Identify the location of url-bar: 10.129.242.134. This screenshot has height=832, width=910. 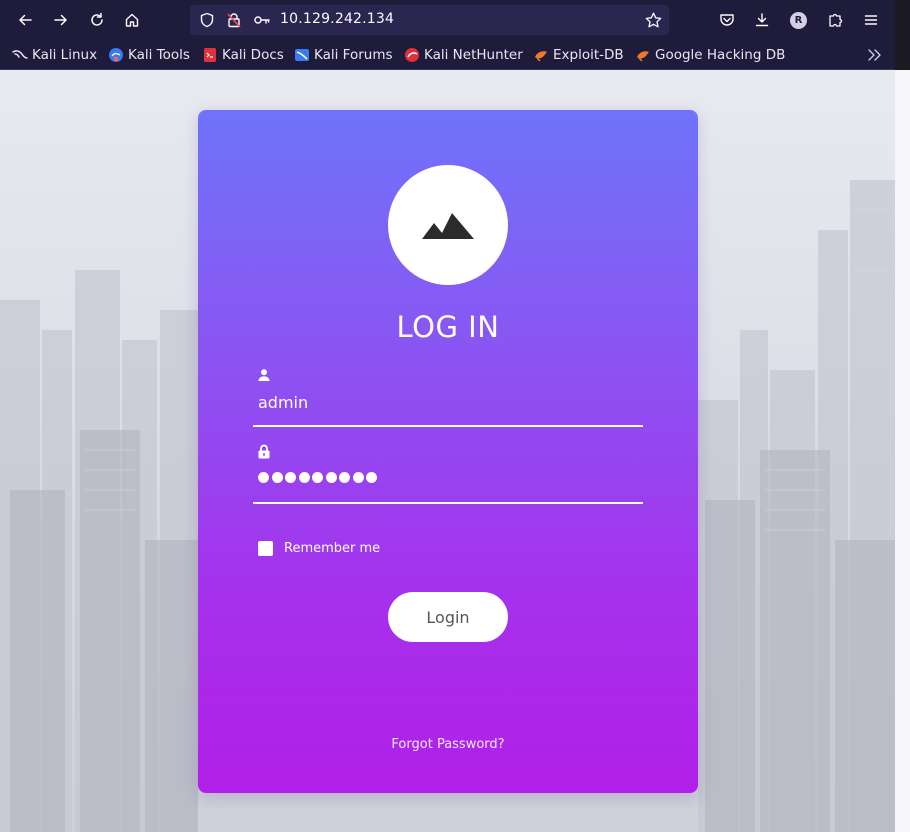
(429, 20).